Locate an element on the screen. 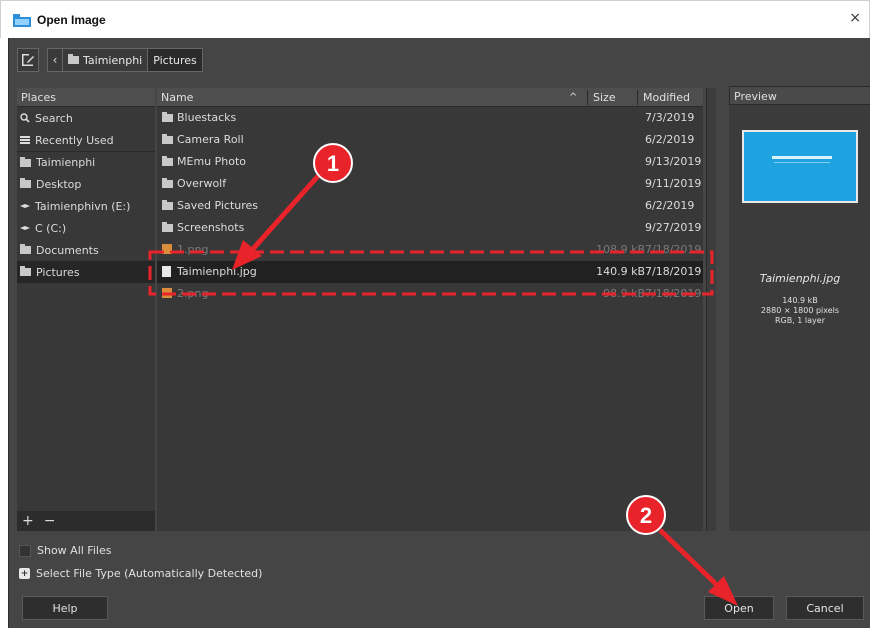 This screenshot has height=628, width=870. place-item-drive-e: Taimienphivn (E:) is located at coordinates (86, 206).